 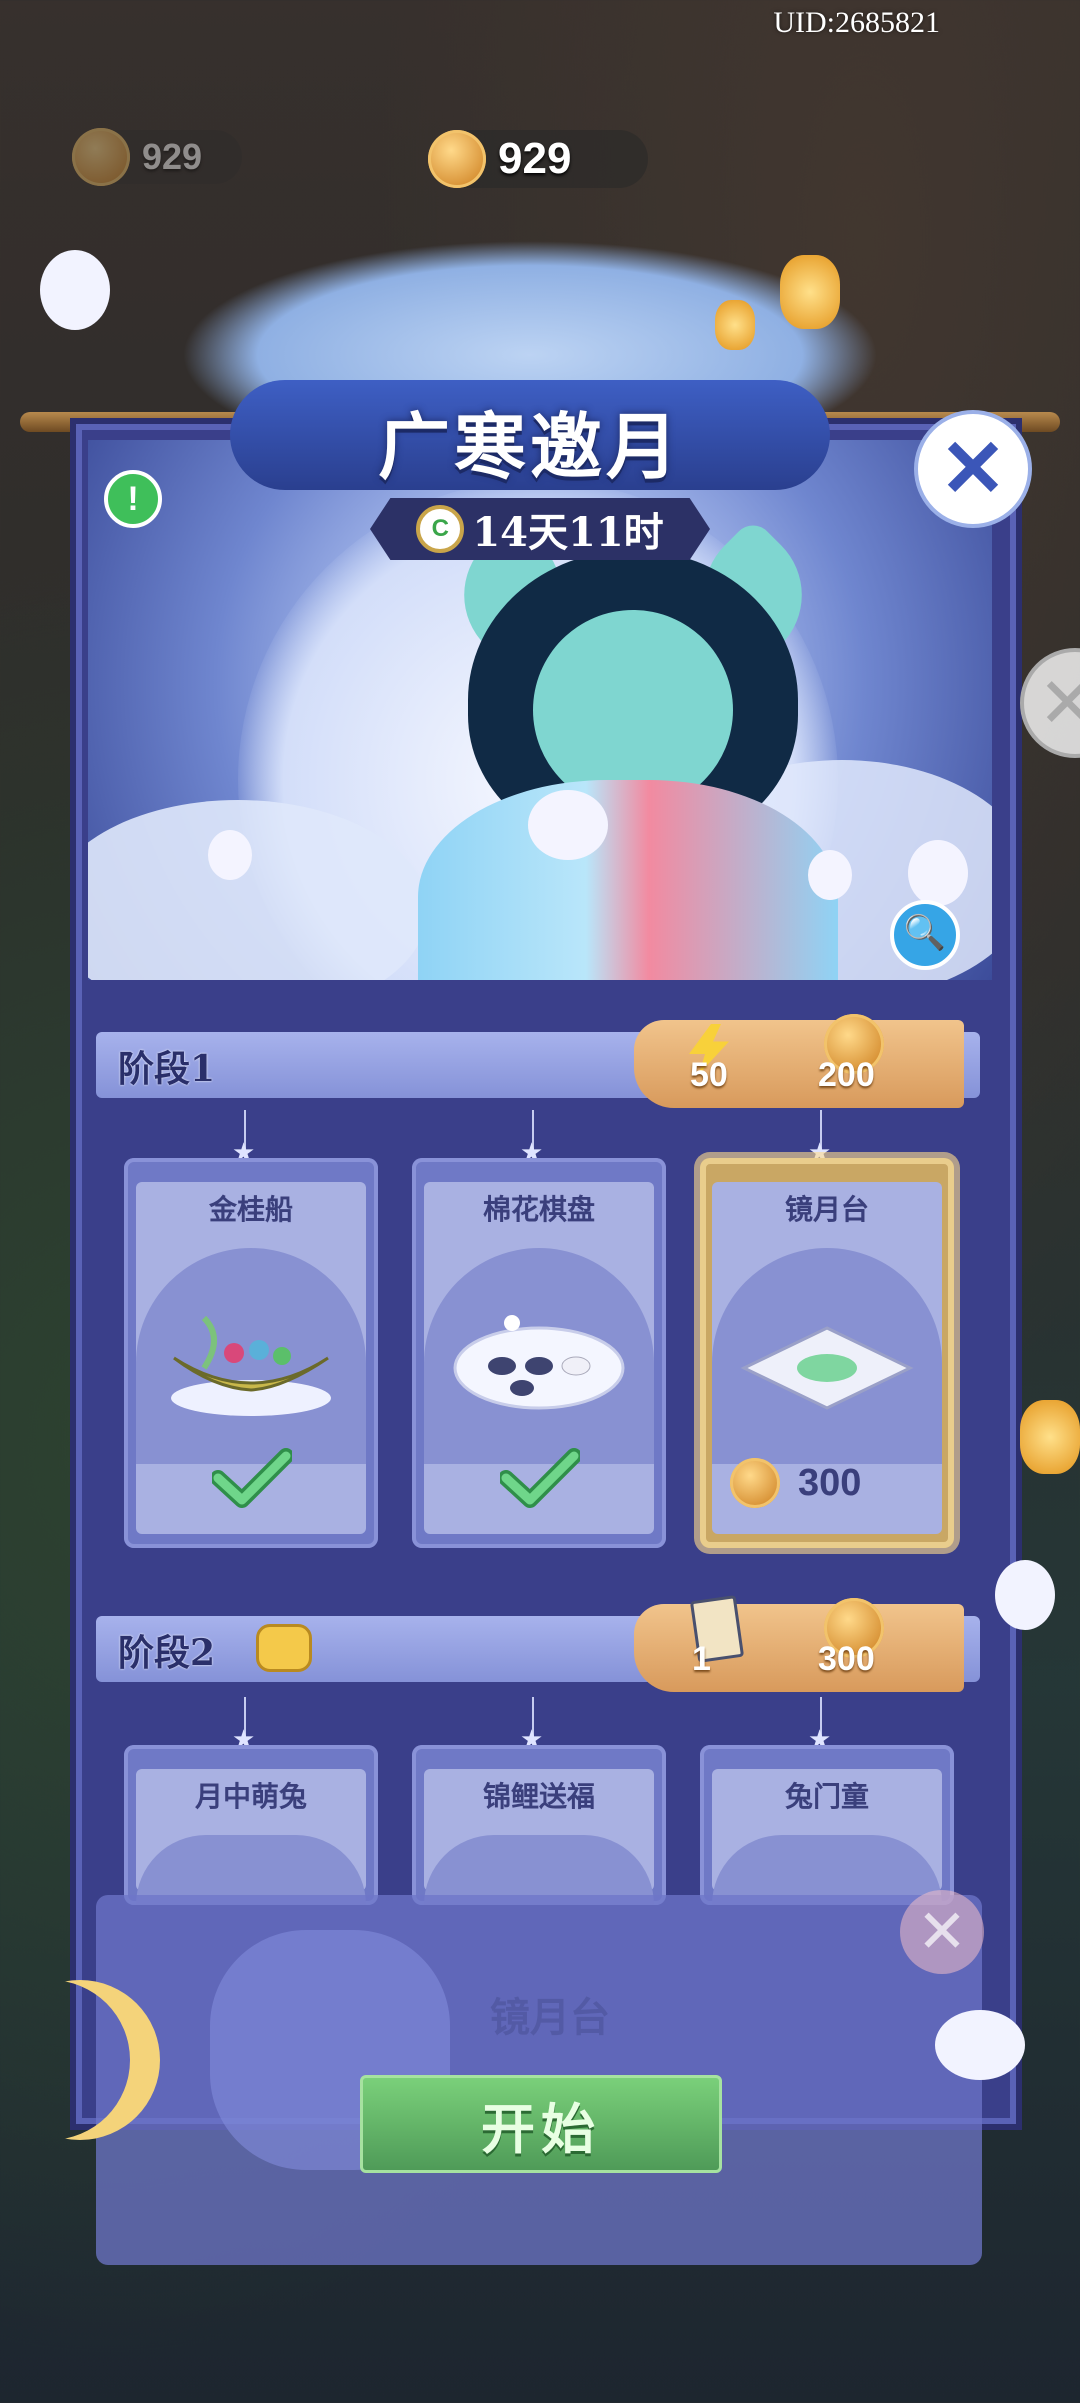 I want to click on stage1-coin-reward: 200, so click(x=846, y=1075).